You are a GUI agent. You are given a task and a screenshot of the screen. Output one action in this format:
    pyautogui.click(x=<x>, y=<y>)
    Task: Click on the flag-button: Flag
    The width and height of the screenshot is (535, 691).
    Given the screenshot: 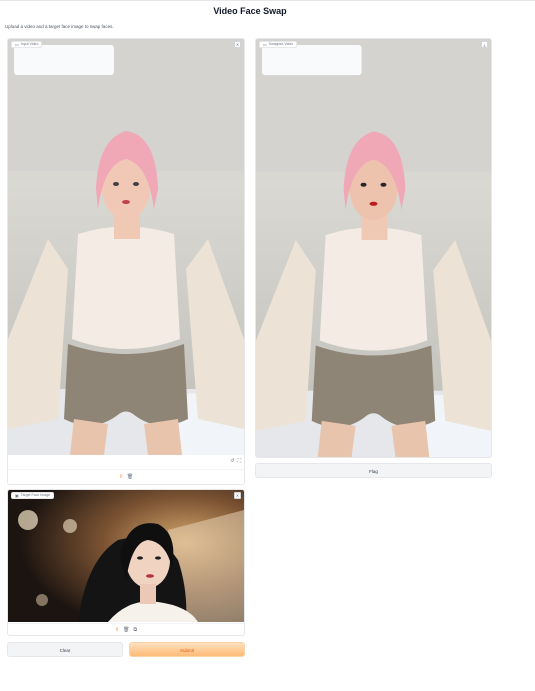 What is the action you would take?
    pyautogui.click(x=373, y=470)
    